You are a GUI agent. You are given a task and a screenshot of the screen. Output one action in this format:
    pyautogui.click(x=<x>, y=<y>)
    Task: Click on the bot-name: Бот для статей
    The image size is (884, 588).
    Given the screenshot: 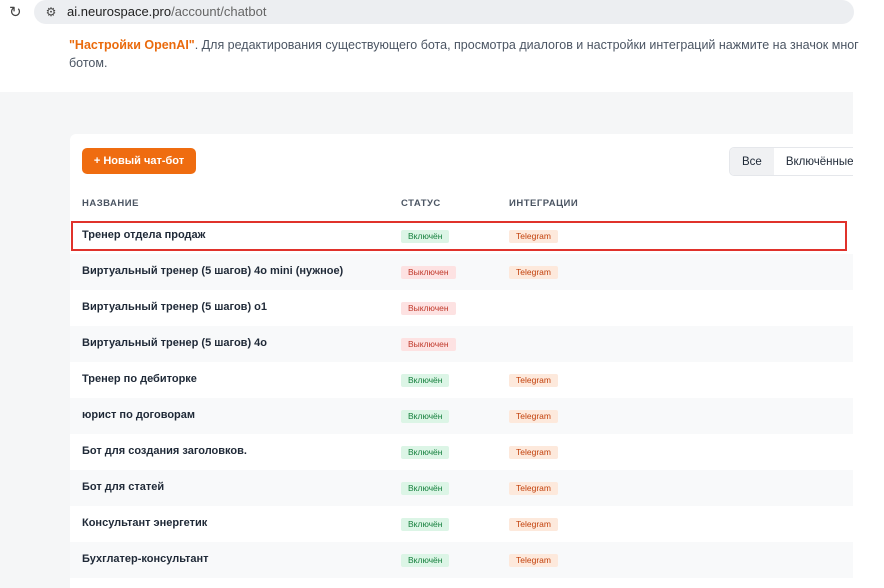 What is the action you would take?
    pyautogui.click(x=123, y=487)
    